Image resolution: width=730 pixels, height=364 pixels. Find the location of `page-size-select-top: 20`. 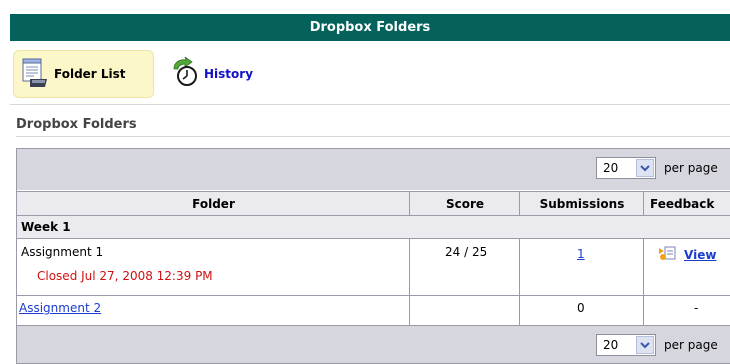

page-size-select-top: 20 is located at coordinates (626, 168).